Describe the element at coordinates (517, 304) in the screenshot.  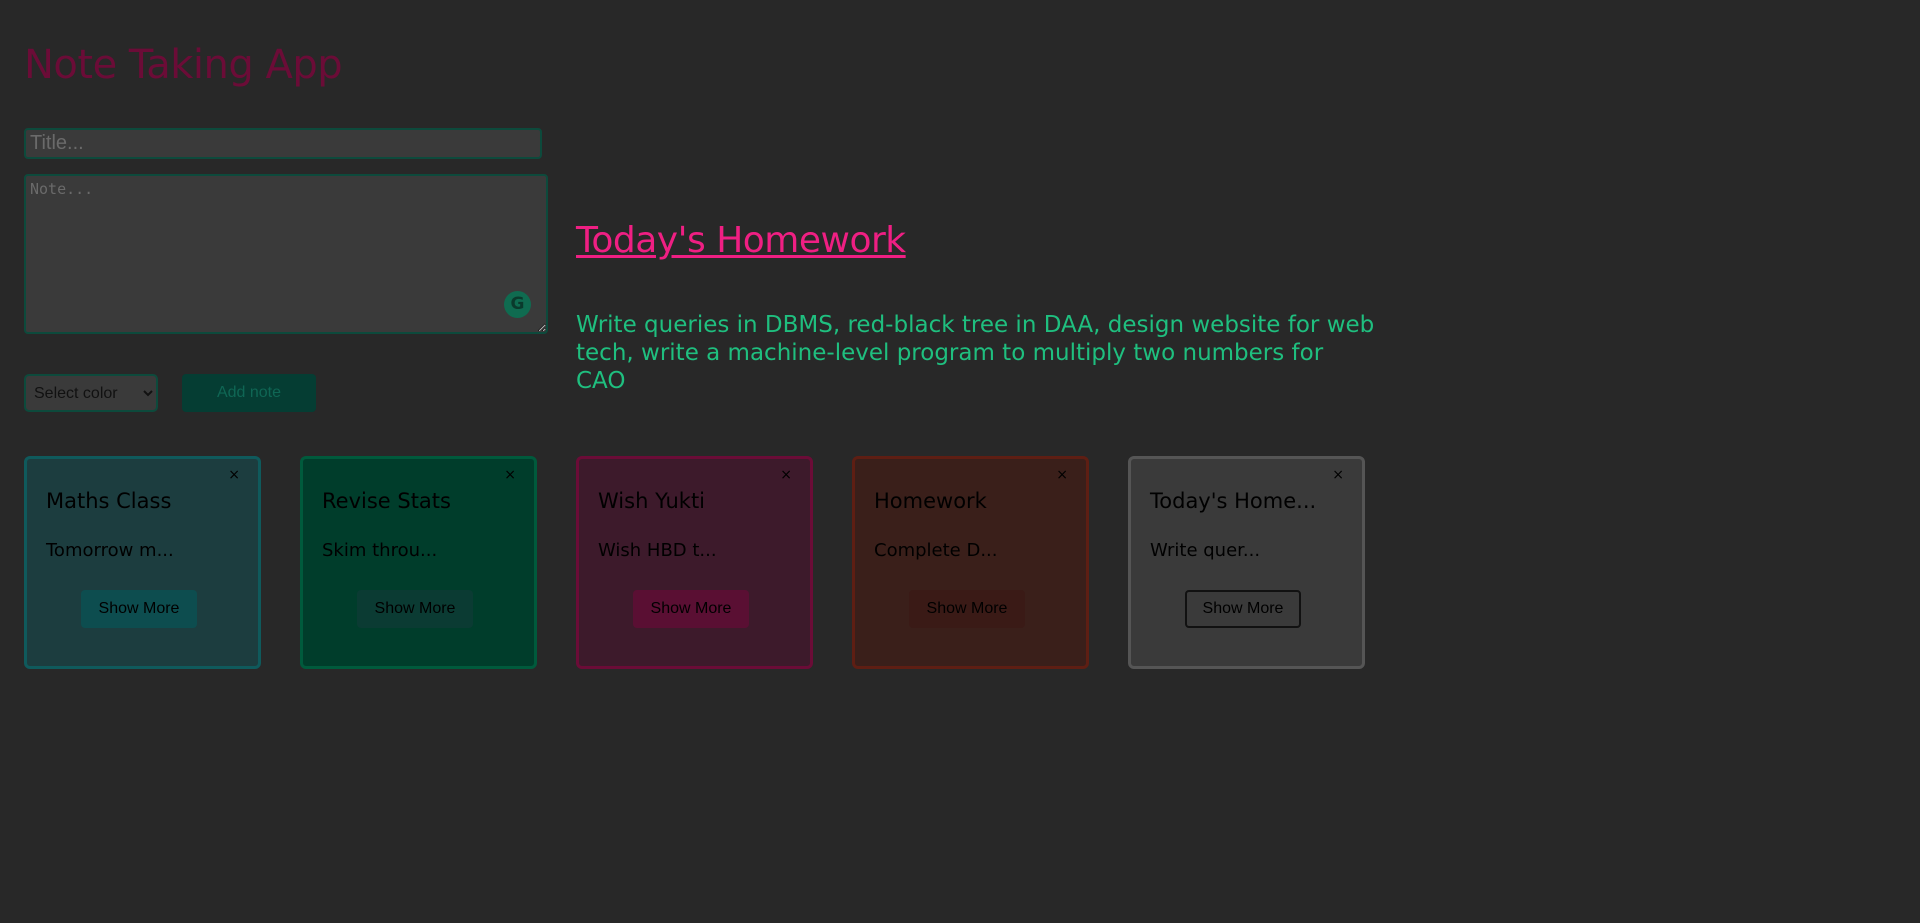
I see `grammarly-icon: G` at that location.